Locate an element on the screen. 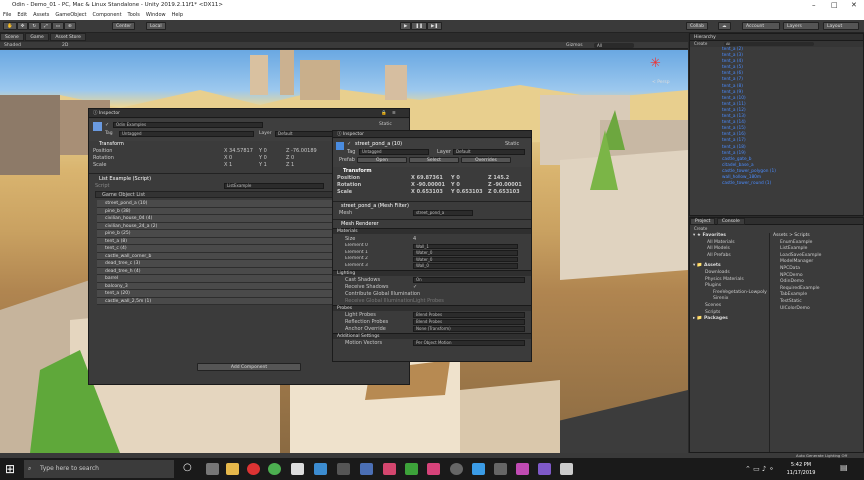 This screenshot has height=480, width=864. go2-rotation-y: Y 0 is located at coordinates (455, 185).